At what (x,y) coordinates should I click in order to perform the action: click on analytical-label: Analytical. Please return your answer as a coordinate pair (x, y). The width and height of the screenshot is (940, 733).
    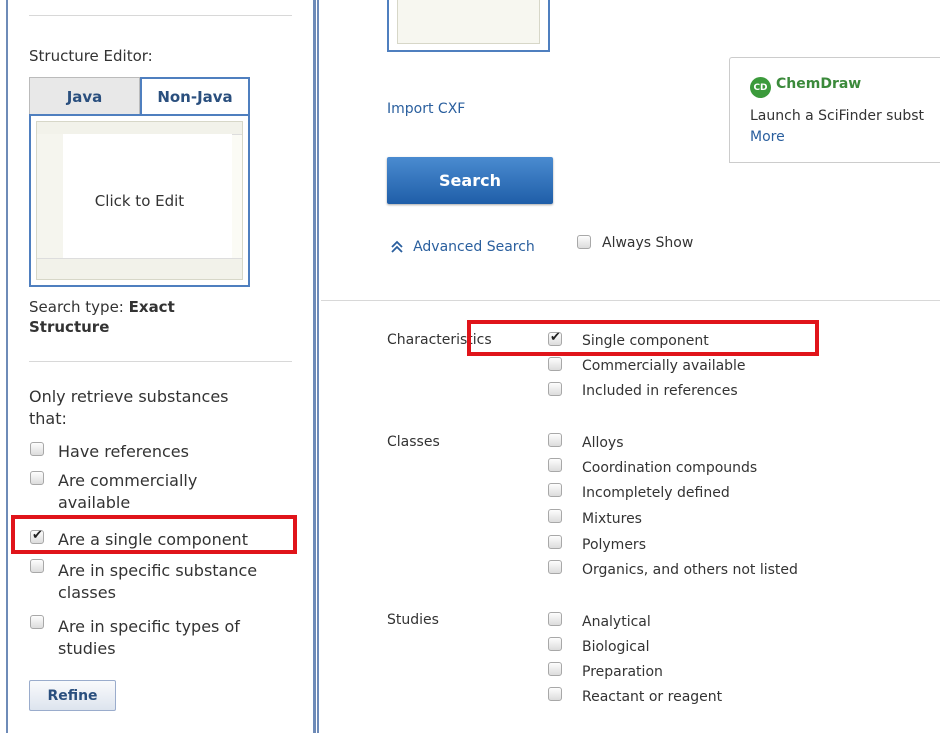
    Looking at the image, I should click on (616, 622).